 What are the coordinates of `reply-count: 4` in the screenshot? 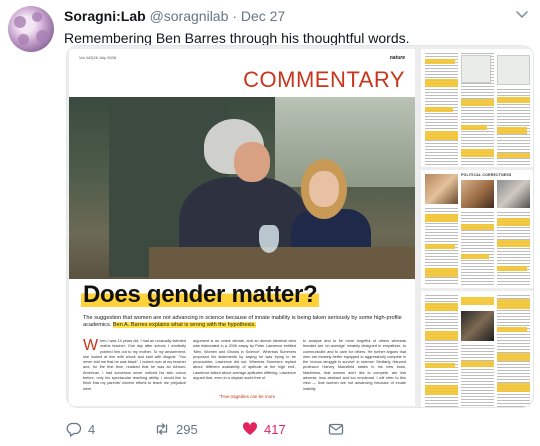 It's located at (92, 429).